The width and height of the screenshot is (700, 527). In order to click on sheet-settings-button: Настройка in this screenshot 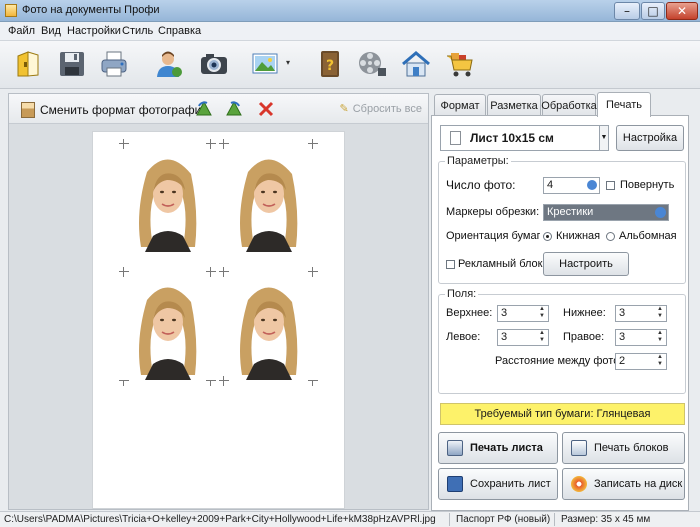, I will do `click(650, 138)`.